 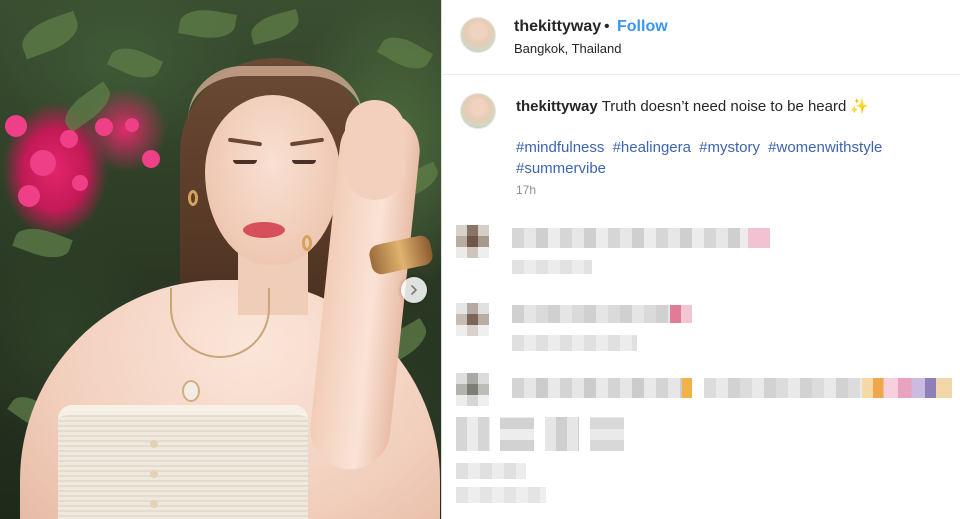 I want to click on post-timestamp: 17h, so click(x=526, y=190).